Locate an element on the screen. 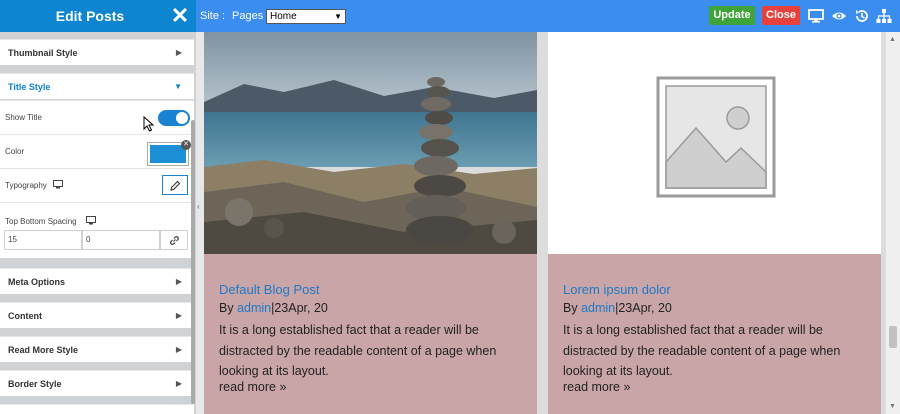  show-title-toggle is located at coordinates (174, 118).